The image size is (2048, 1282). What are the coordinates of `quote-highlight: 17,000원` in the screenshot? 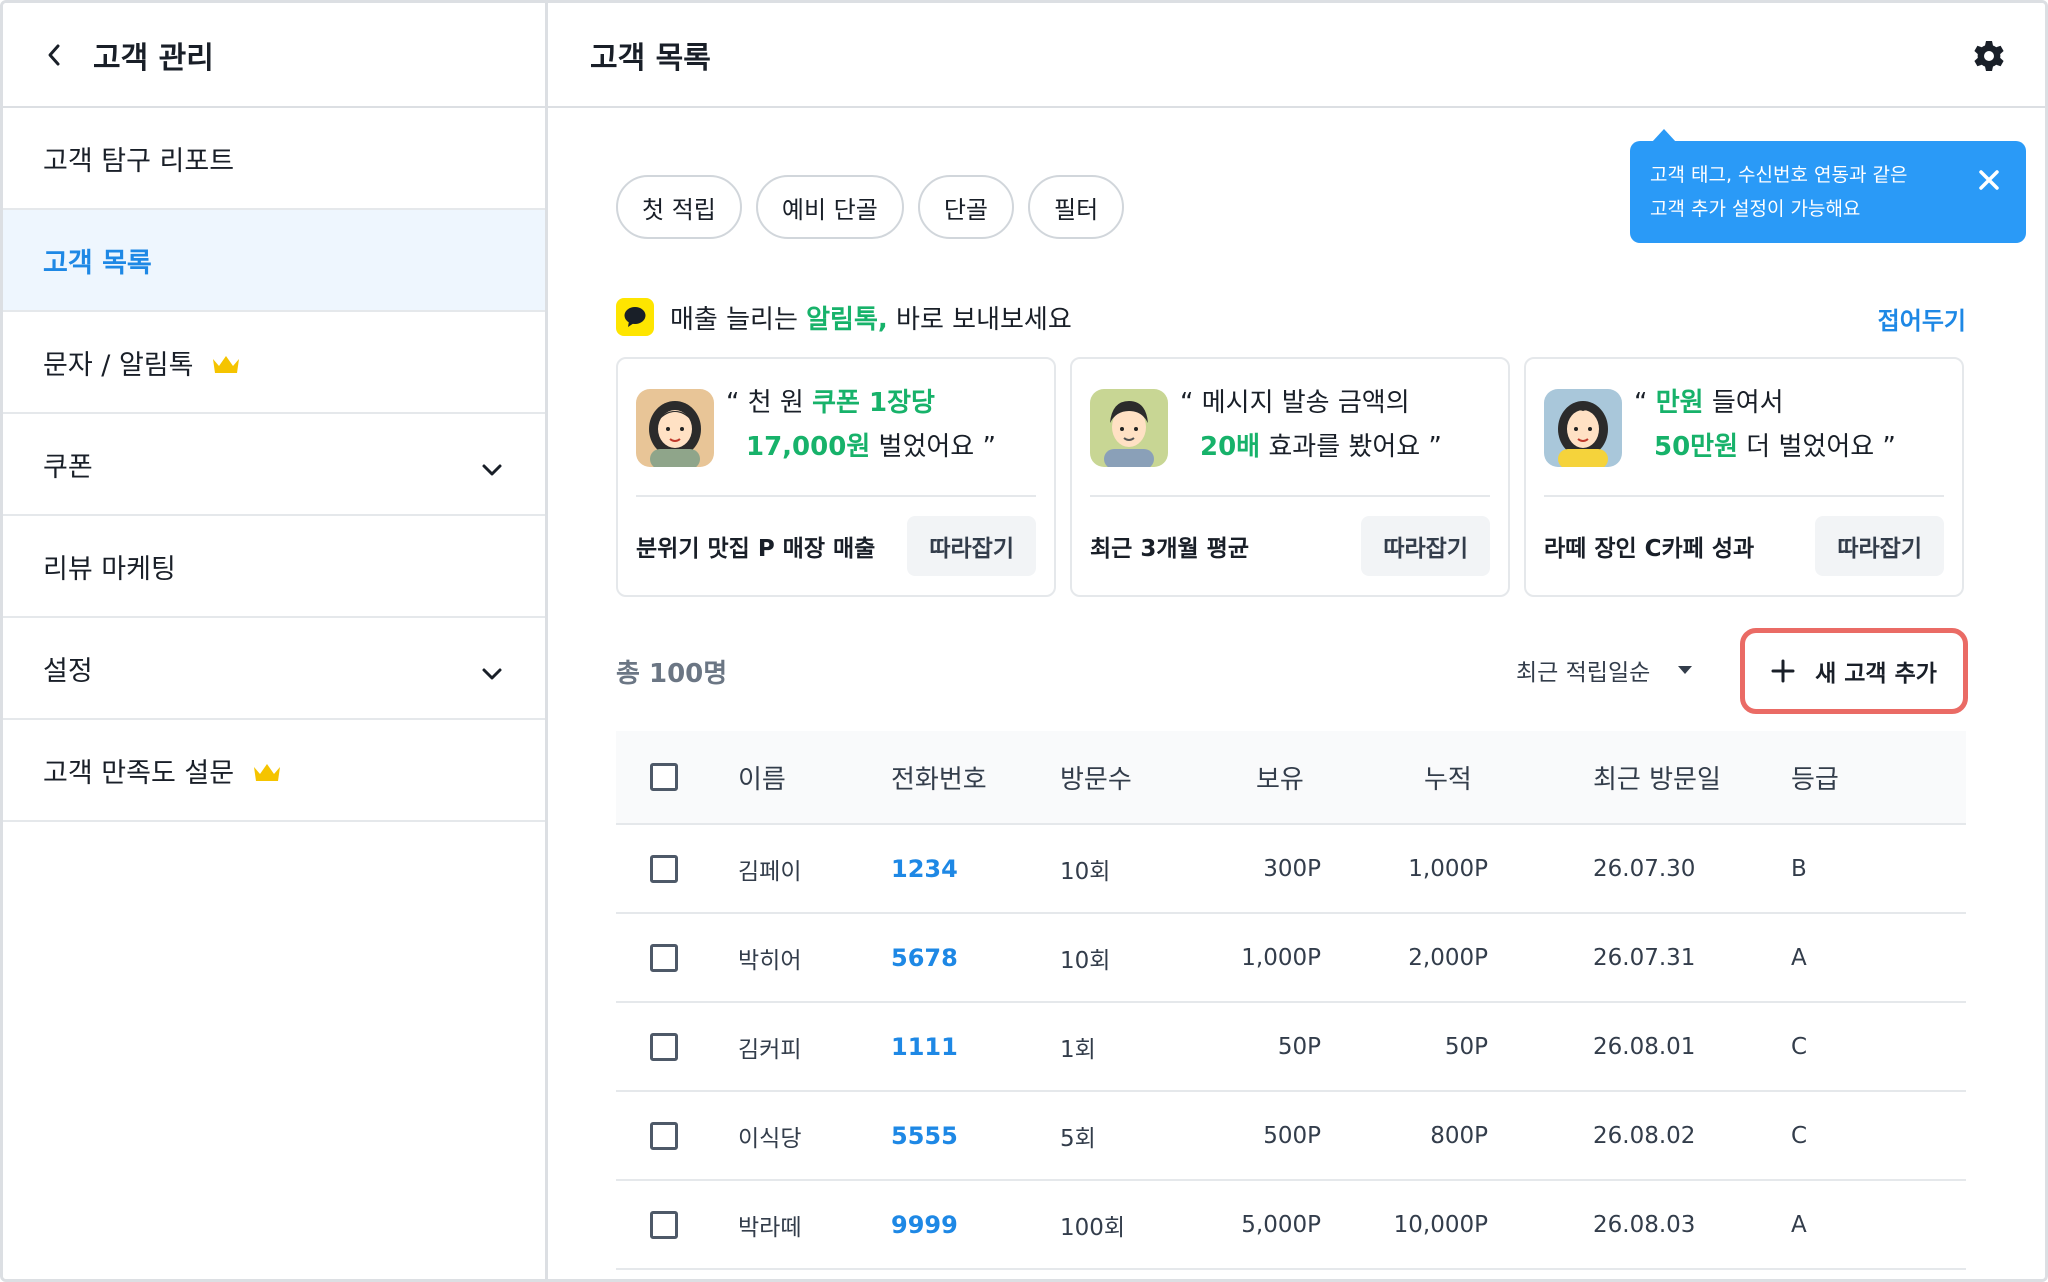 It's located at (808, 447).